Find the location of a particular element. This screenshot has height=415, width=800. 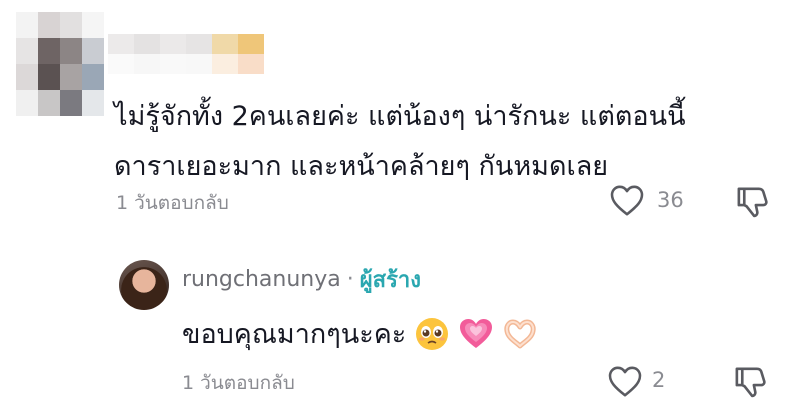

reply-message: ขอบคุณมากๆนะคะ is located at coordinates (294, 334).